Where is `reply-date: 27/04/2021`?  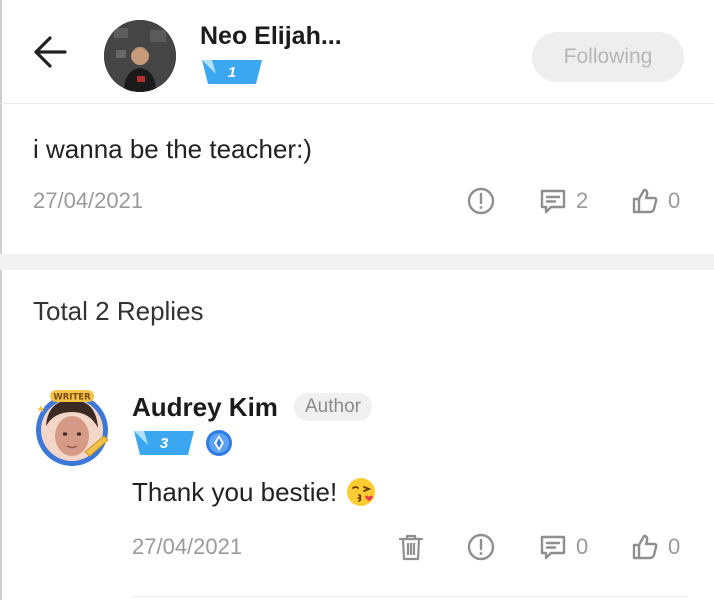
reply-date: 27/04/2021 is located at coordinates (187, 546).